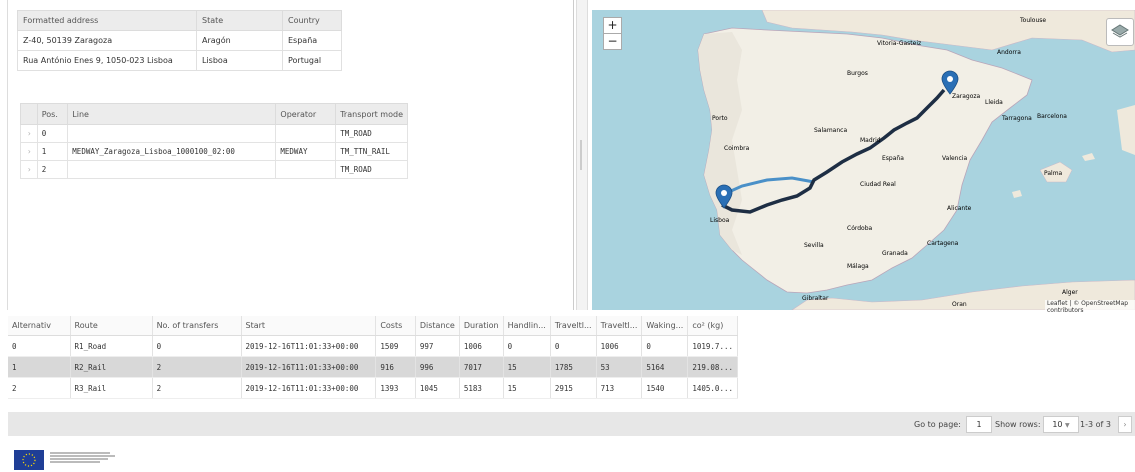  I want to click on eu-flag-logo, so click(29, 460).